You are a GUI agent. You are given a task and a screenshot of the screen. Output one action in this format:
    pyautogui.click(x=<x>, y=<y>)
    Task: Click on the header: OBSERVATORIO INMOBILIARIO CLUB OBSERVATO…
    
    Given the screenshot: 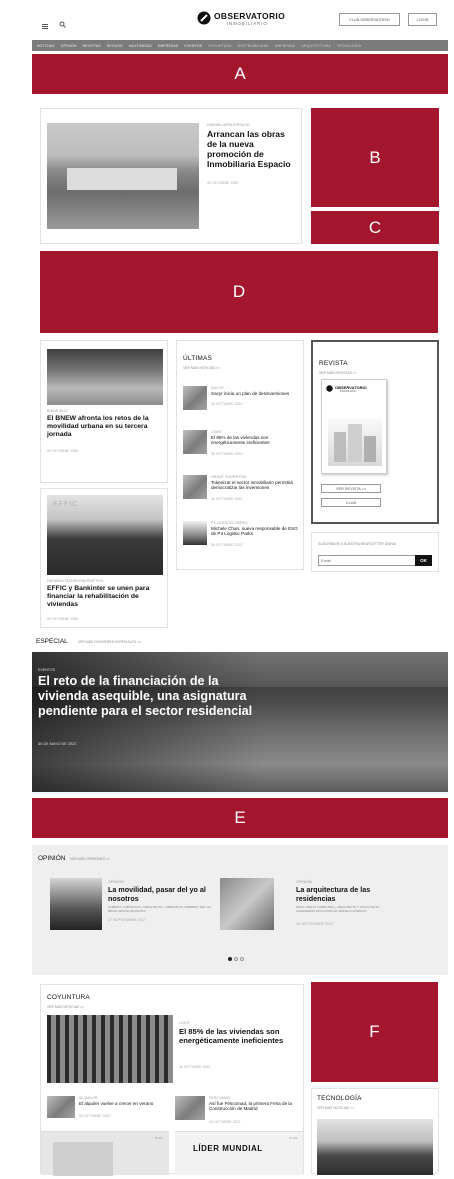 What is the action you would take?
    pyautogui.click(x=240, y=21)
    